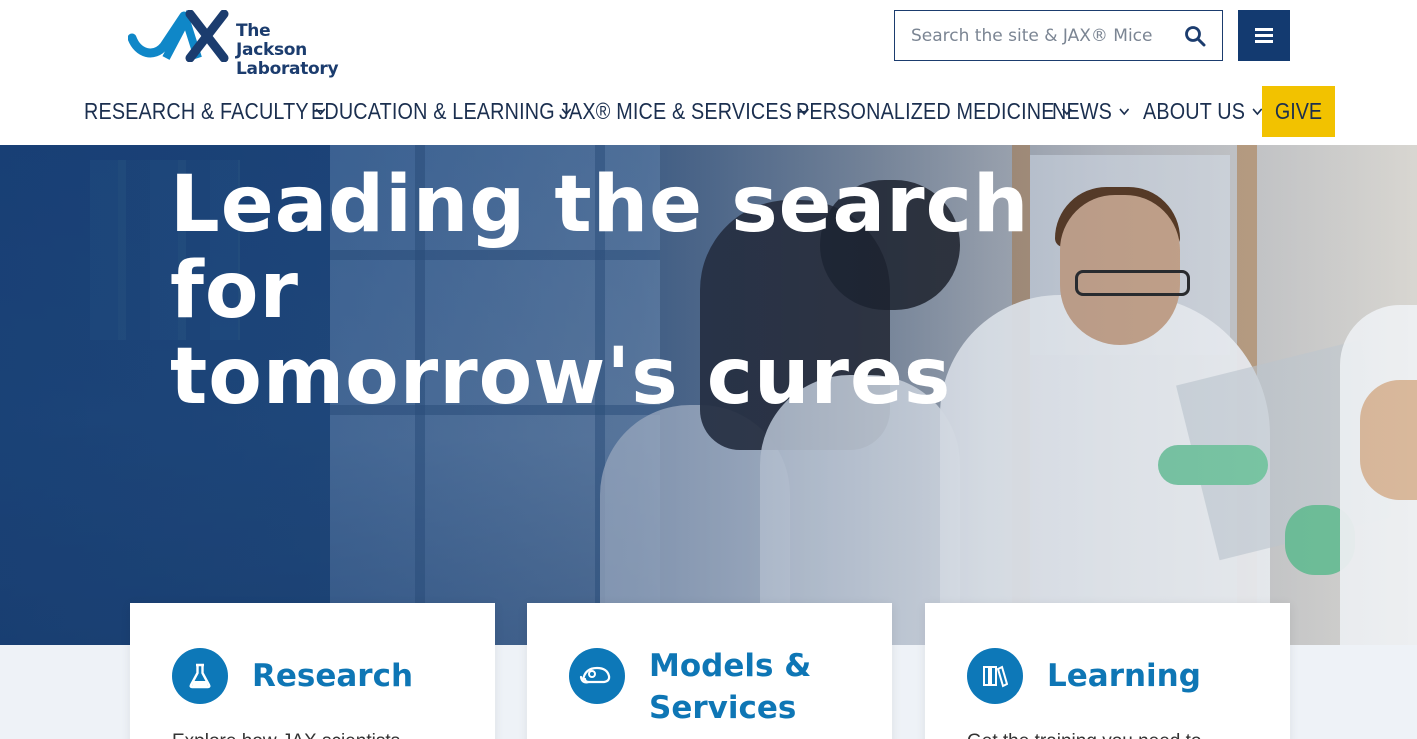 The height and width of the screenshot is (739, 1417). Describe the element at coordinates (1082, 110) in the screenshot. I see `nav-label: NEWS` at that location.